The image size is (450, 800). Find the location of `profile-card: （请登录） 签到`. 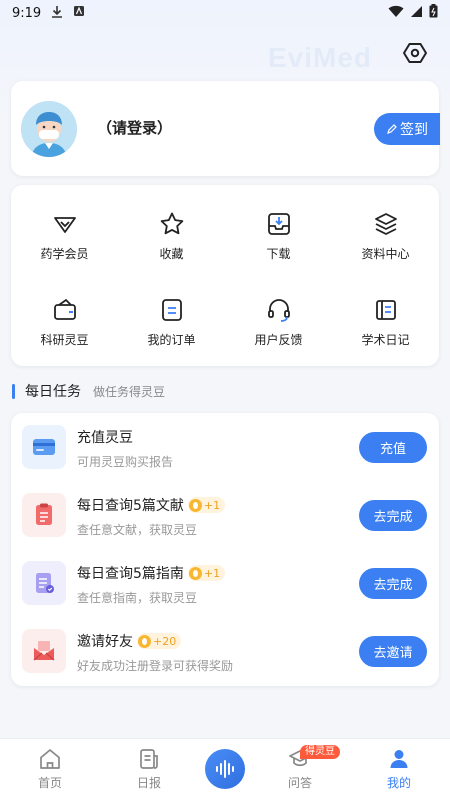

profile-card: （请登录） 签到 is located at coordinates (225, 128).